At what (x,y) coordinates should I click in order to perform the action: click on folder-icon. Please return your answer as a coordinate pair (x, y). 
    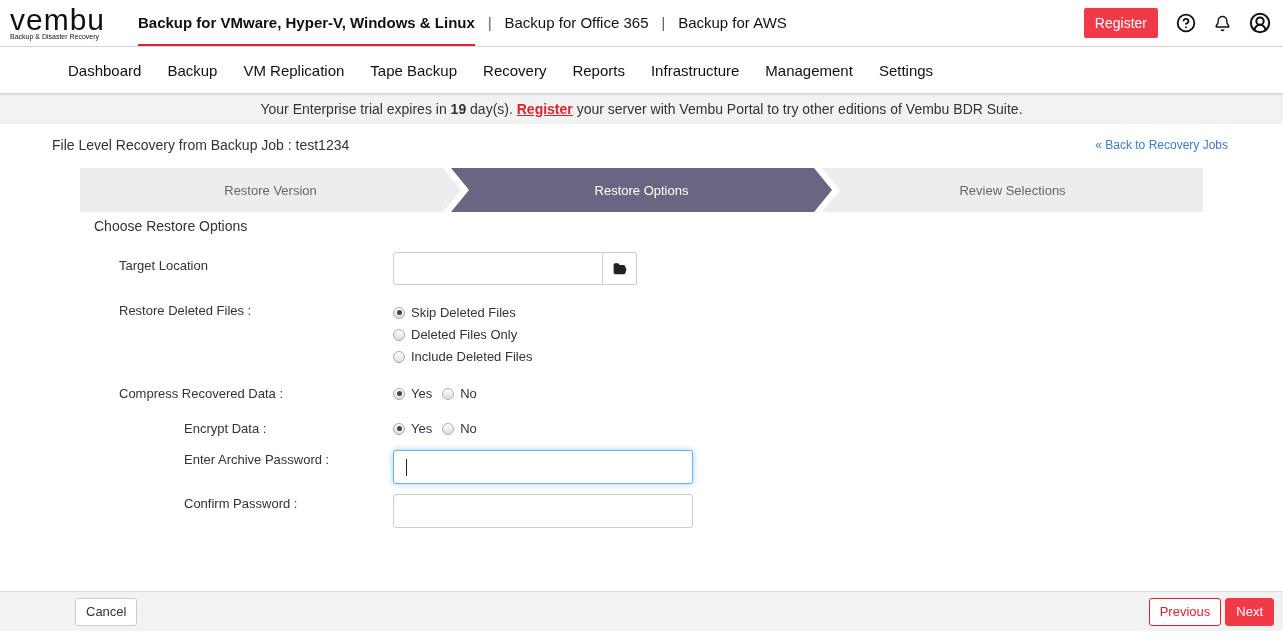
    Looking at the image, I should click on (619, 268).